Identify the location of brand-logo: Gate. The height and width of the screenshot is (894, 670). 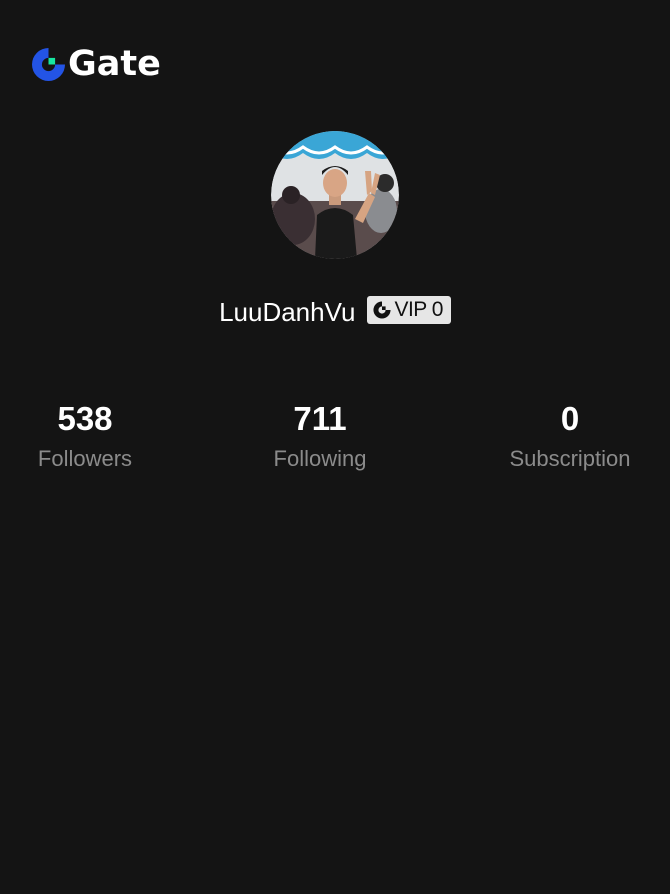
(96, 64).